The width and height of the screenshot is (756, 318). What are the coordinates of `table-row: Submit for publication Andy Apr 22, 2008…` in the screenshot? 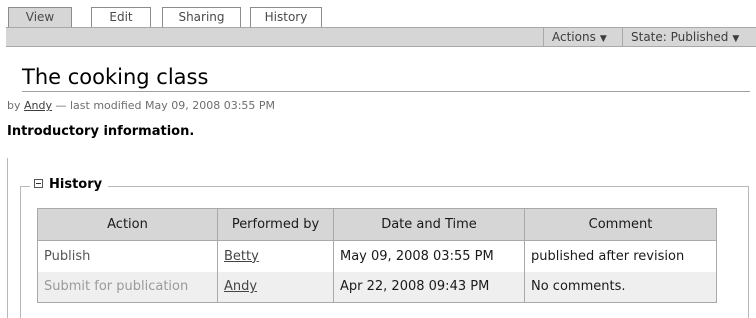 It's located at (377, 287).